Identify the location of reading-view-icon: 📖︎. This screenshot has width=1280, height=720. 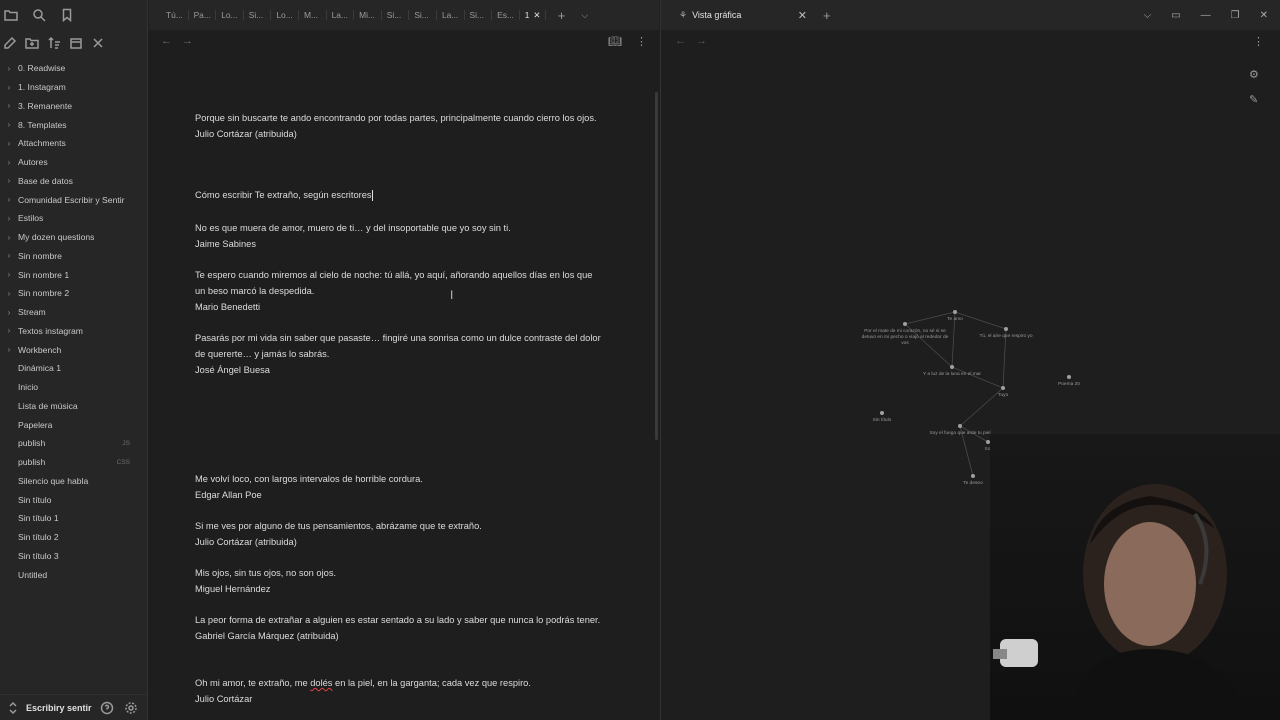
(615, 41).